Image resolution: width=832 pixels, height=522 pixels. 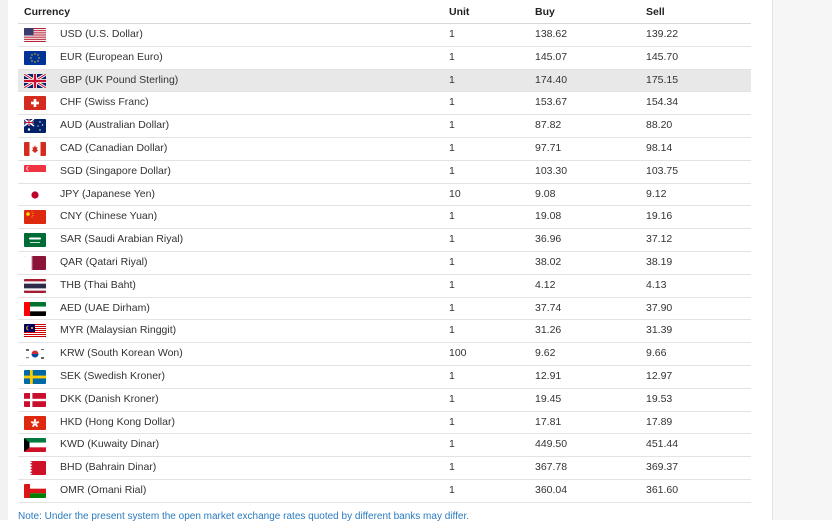 I want to click on buy-rate: 31.26, so click(x=548, y=330).